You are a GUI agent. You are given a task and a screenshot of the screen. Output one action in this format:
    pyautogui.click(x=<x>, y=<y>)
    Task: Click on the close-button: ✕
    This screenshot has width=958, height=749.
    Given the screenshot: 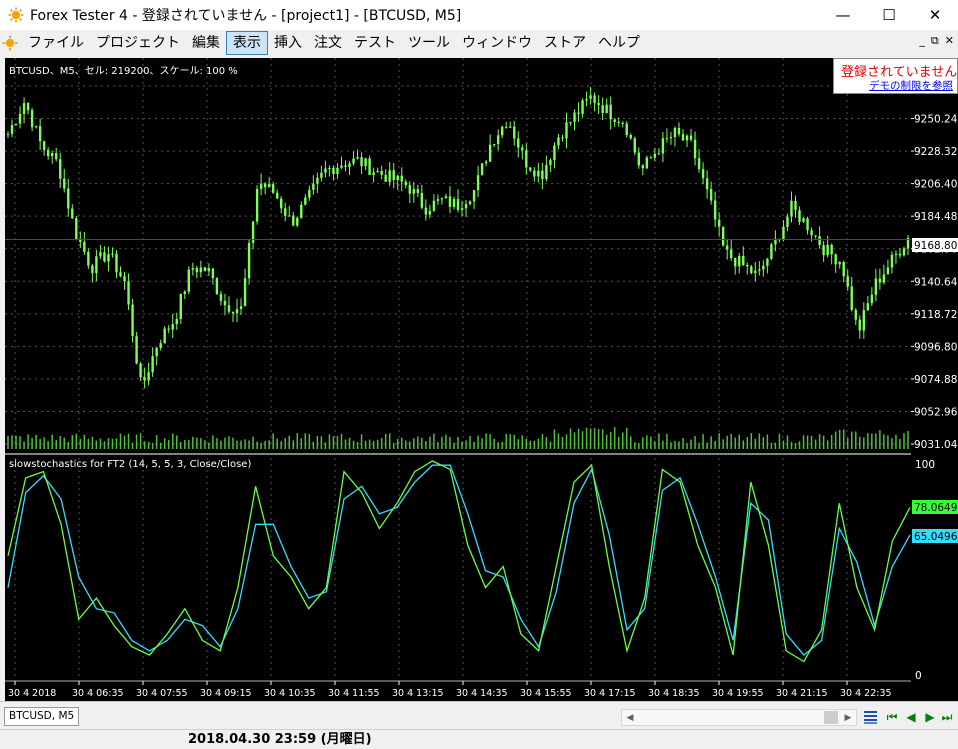 What is the action you would take?
    pyautogui.click(x=935, y=15)
    